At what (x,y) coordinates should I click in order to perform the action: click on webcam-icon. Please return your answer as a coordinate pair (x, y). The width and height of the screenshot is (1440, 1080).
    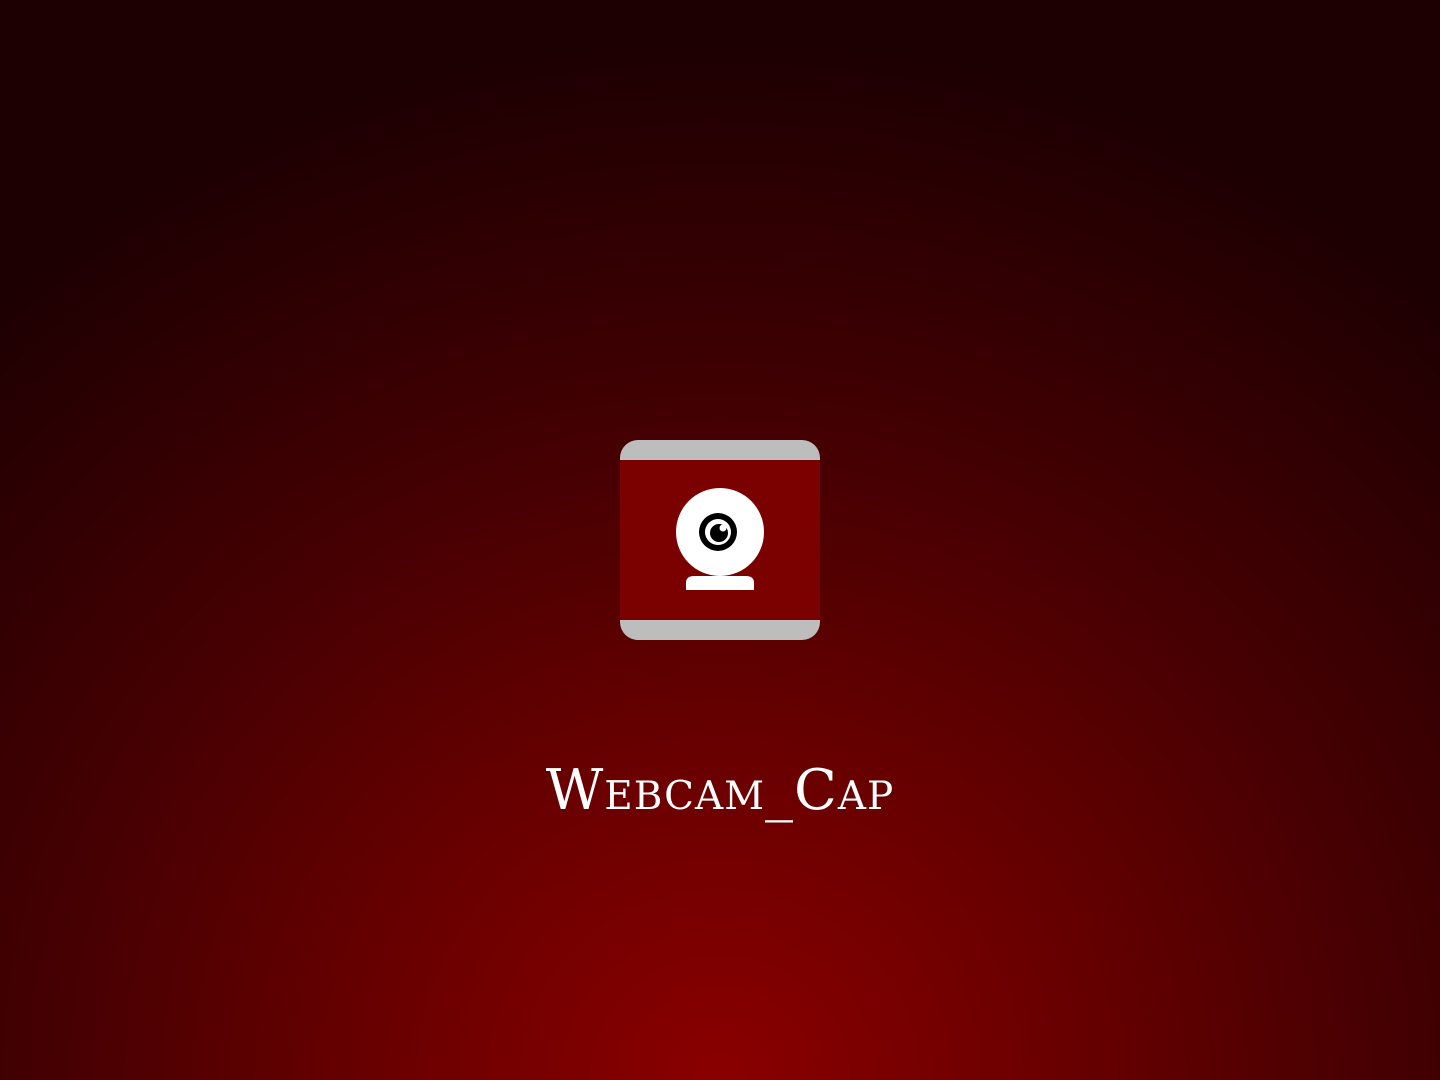
    Looking at the image, I should click on (720, 539).